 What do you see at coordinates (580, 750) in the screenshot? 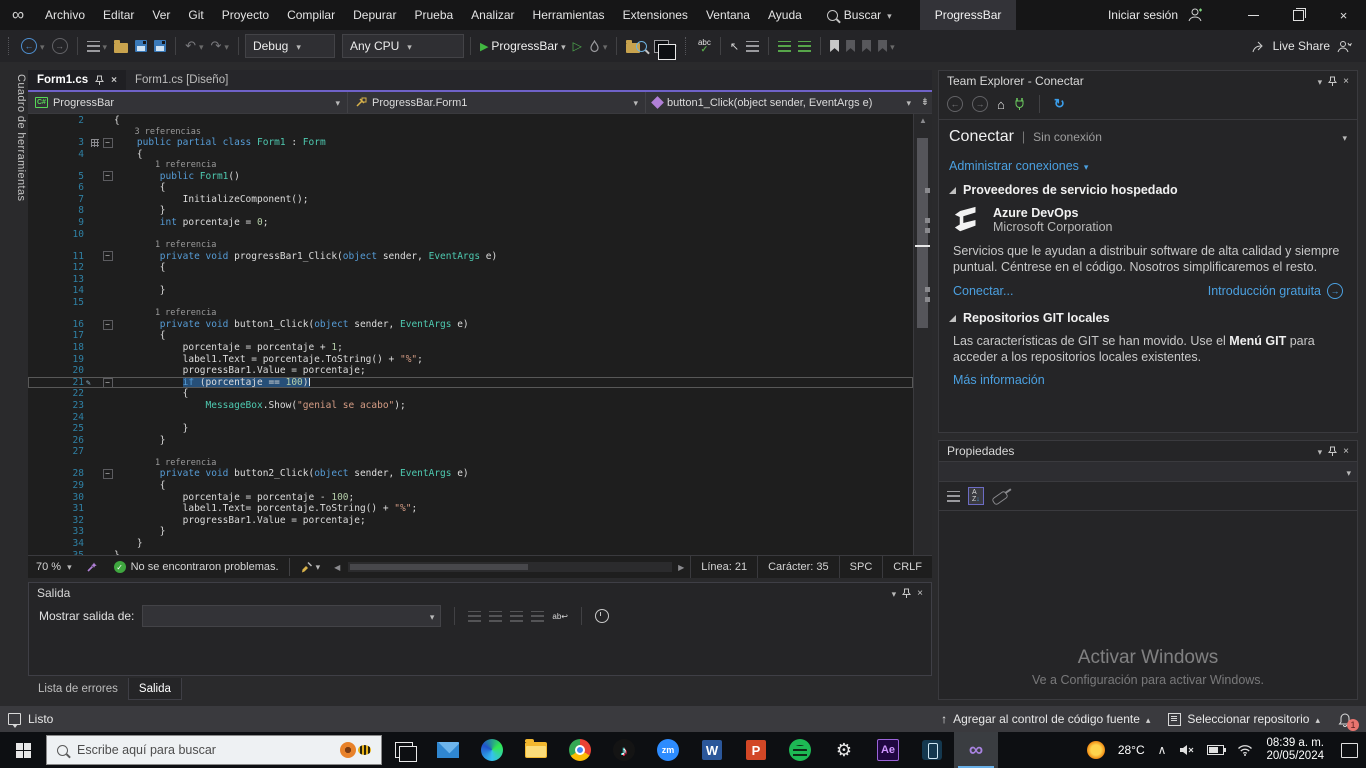
I see `chrome-app-button` at bounding box center [580, 750].